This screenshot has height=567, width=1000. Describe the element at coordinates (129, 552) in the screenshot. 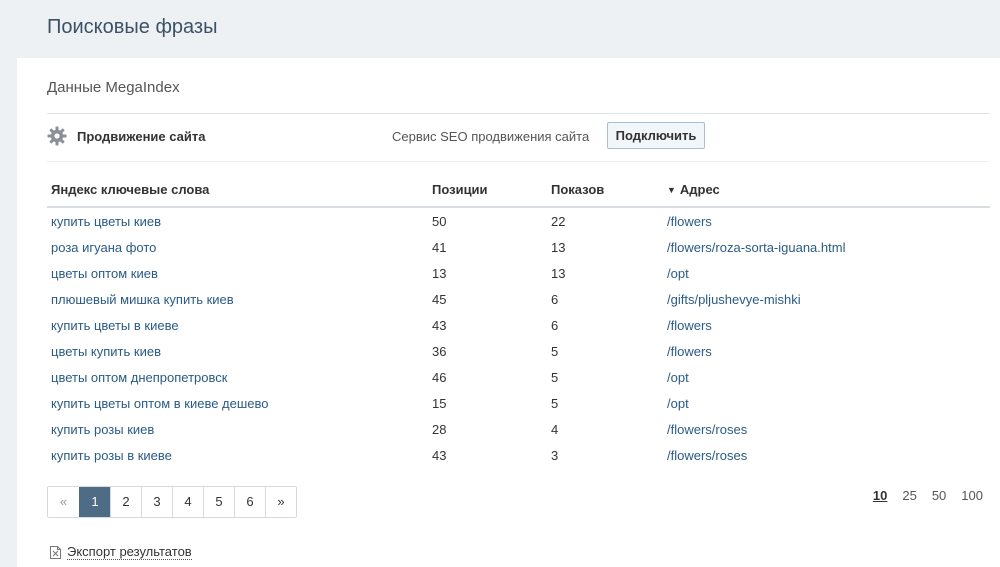

I see `export-label: Экспорт результатов` at that location.